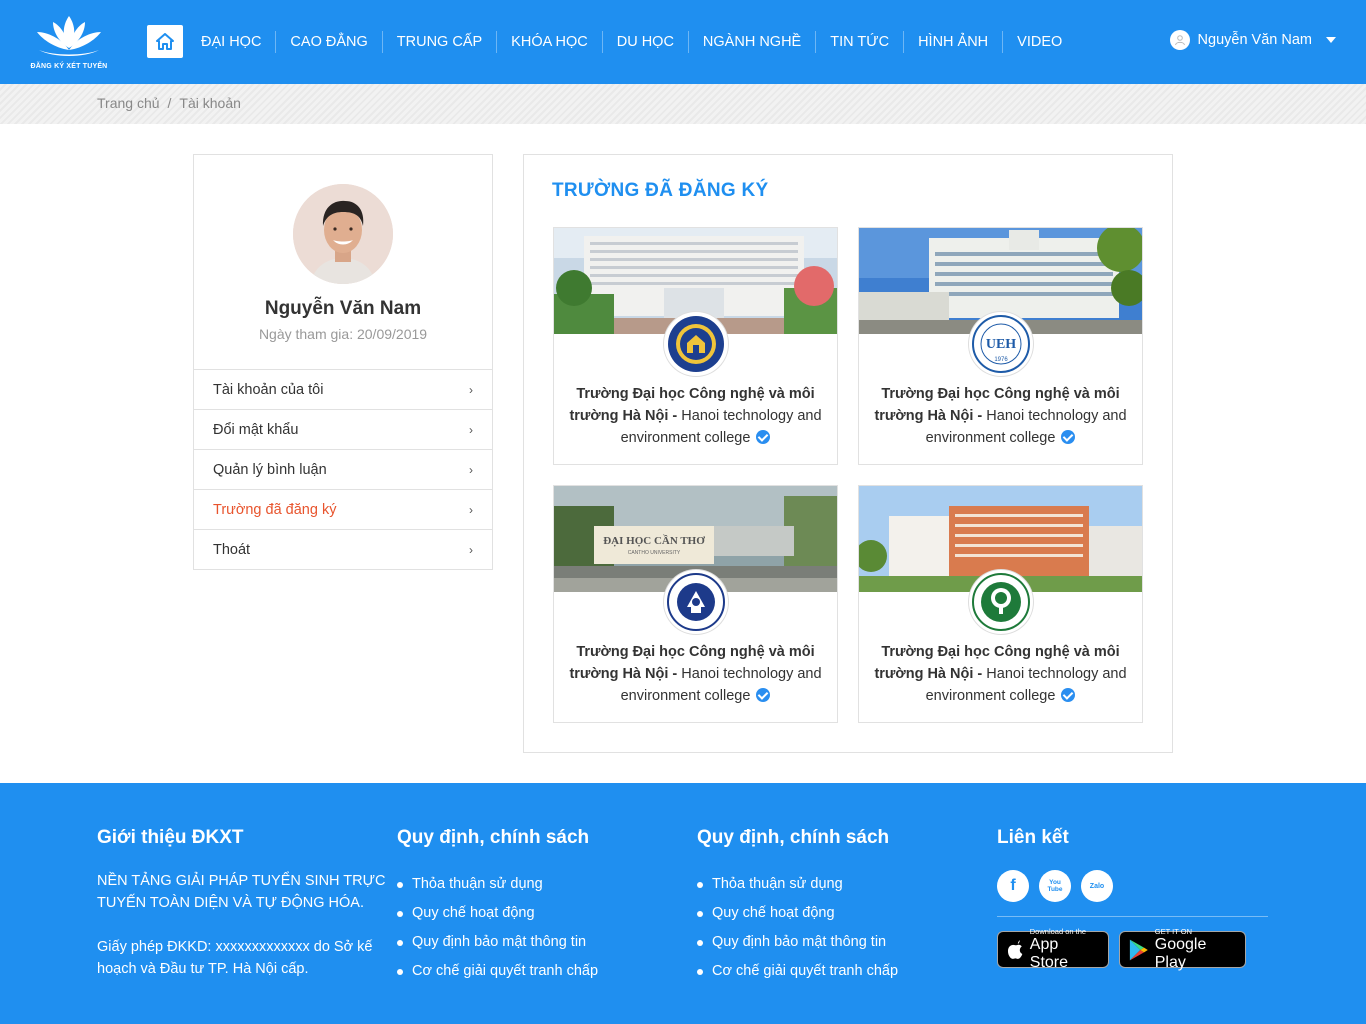 This screenshot has height=1024, width=1366. Describe the element at coordinates (343, 509) in the screenshot. I see `side-item-registered-schools: Trường đã đăng ký ›` at that location.